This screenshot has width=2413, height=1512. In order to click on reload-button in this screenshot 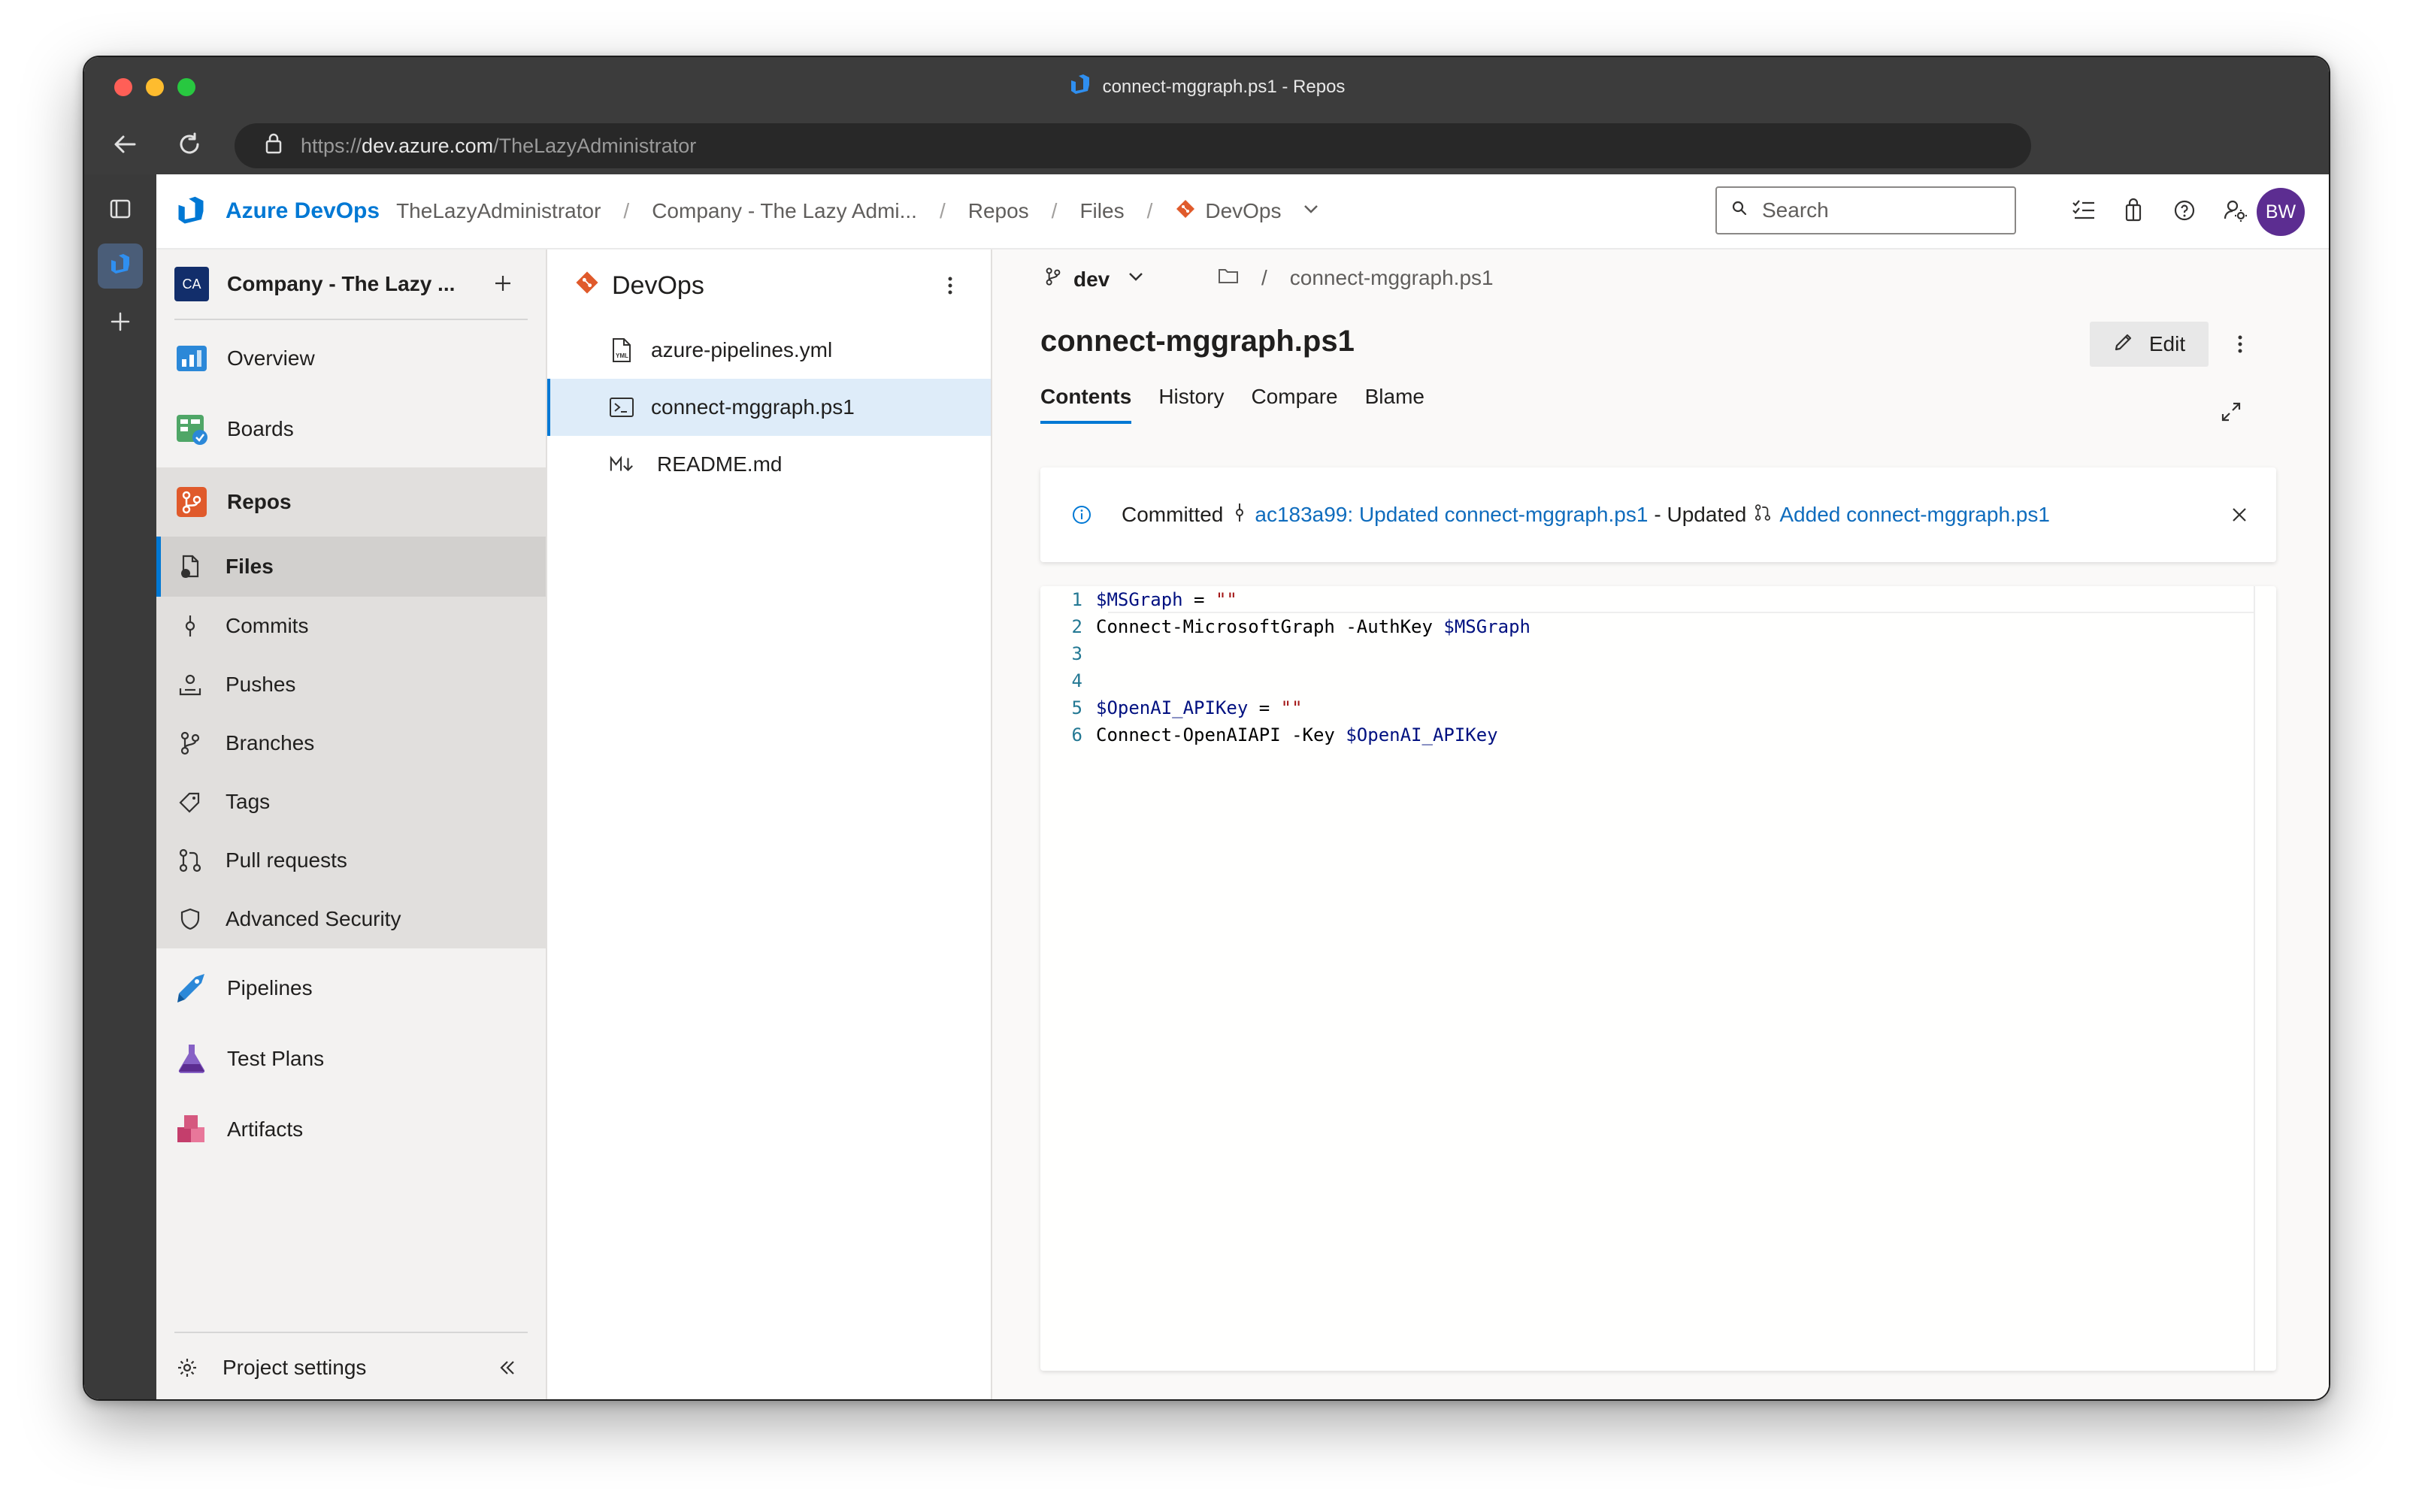, I will do `click(189, 146)`.